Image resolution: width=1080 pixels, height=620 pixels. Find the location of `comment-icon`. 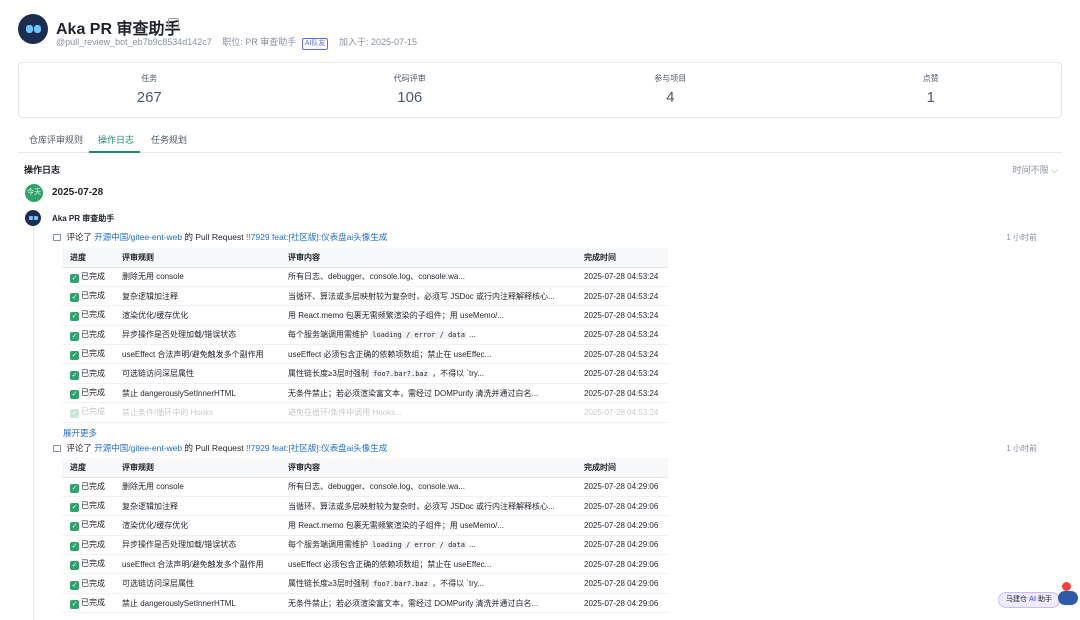

comment-icon is located at coordinates (57, 237).